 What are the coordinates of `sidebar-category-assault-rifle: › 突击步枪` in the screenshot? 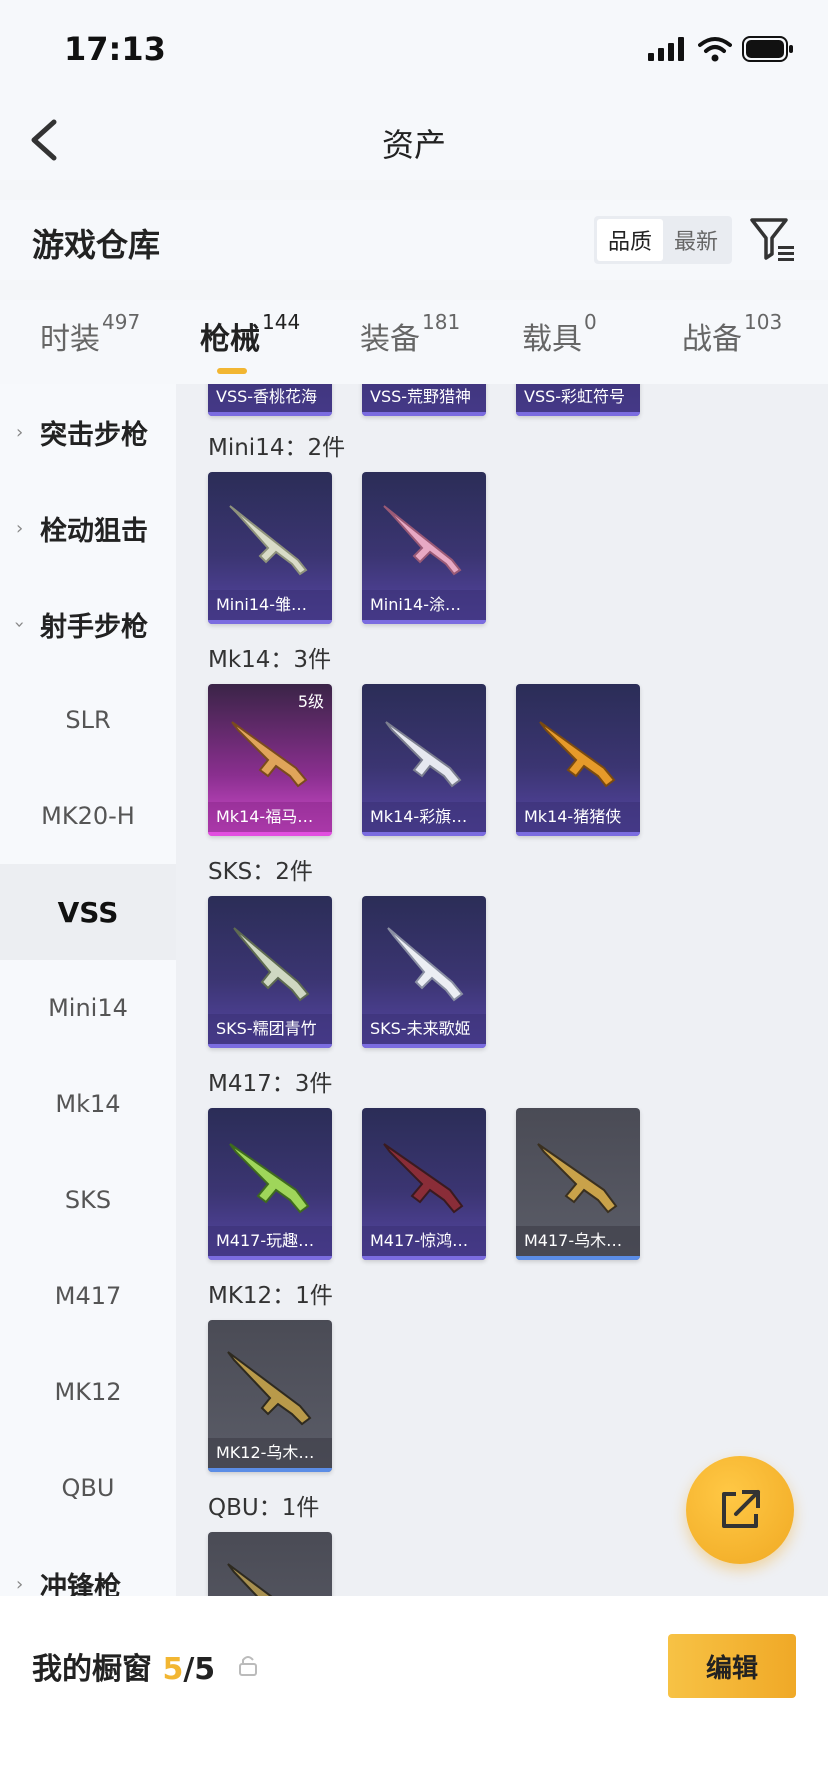 It's located at (88, 432).